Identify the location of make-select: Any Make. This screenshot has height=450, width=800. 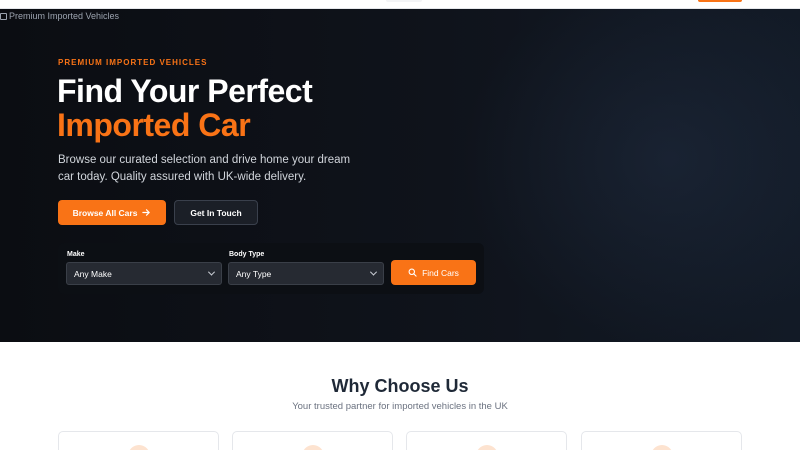
(144, 273).